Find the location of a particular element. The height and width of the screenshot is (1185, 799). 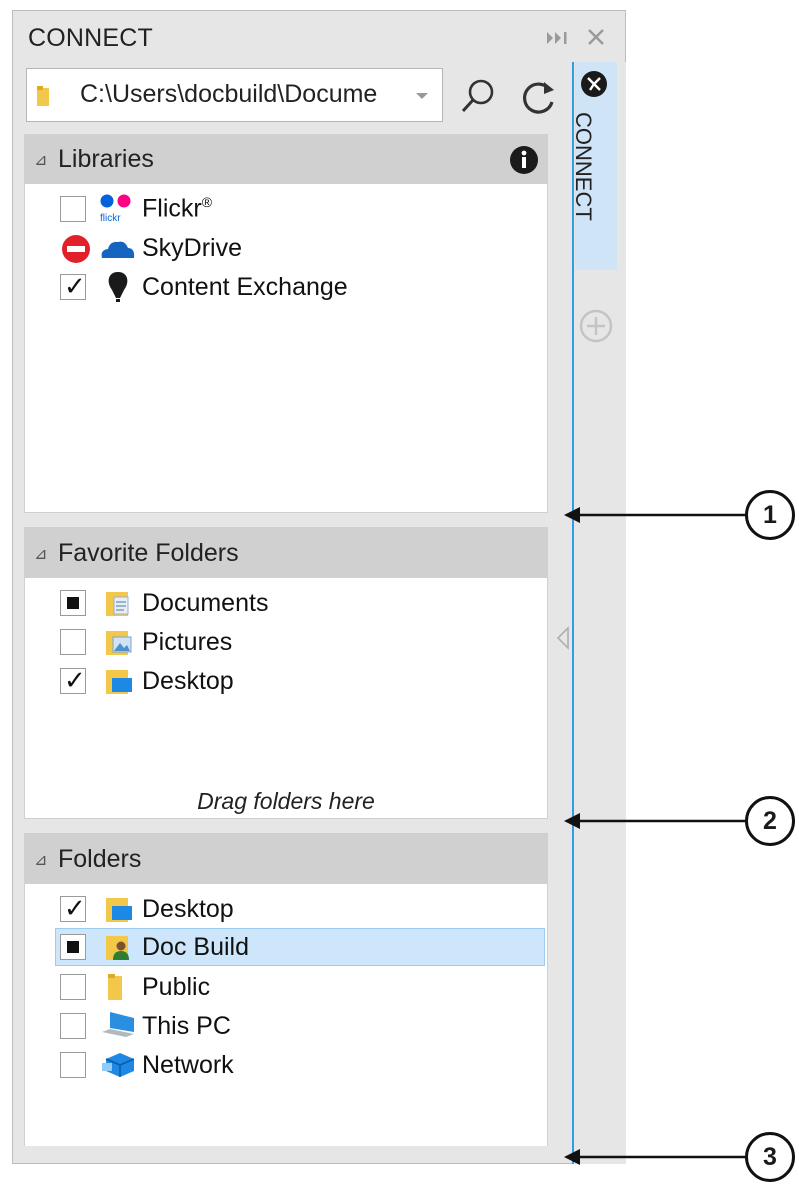

network-icon is located at coordinates (118, 1065).